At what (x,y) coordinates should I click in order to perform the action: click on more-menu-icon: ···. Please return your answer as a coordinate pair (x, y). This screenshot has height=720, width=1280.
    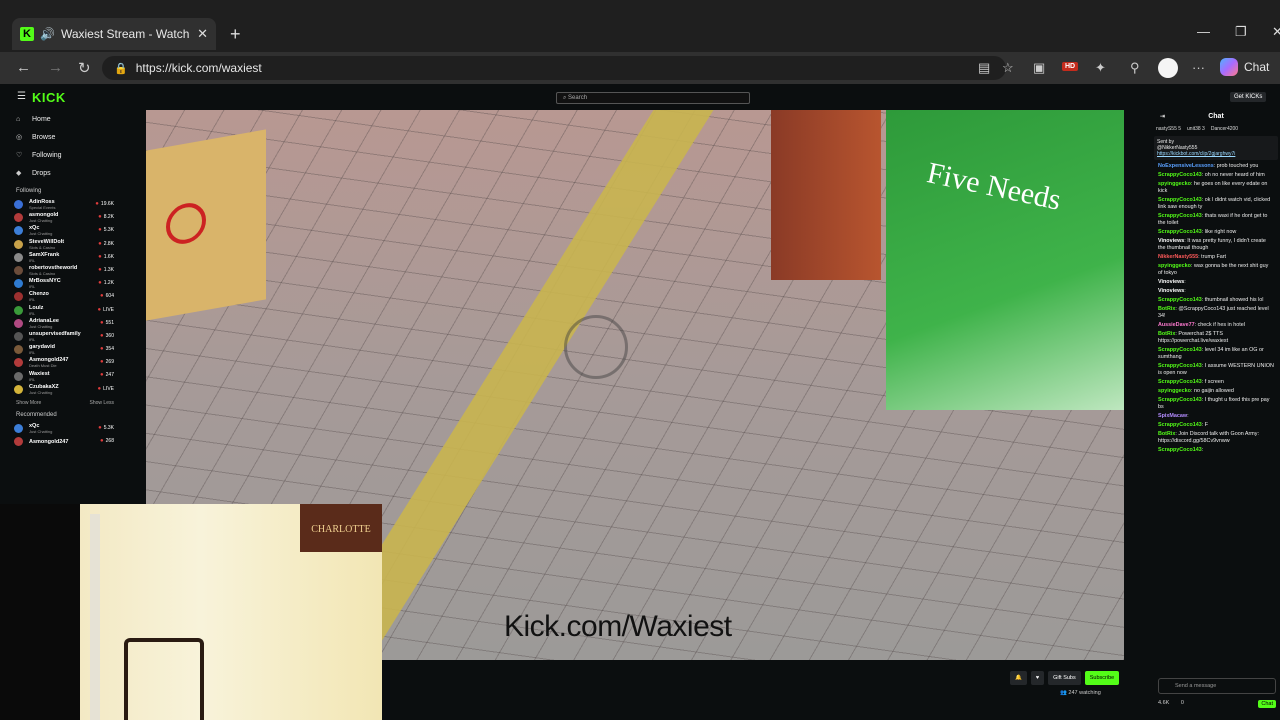
    Looking at the image, I should click on (1198, 67).